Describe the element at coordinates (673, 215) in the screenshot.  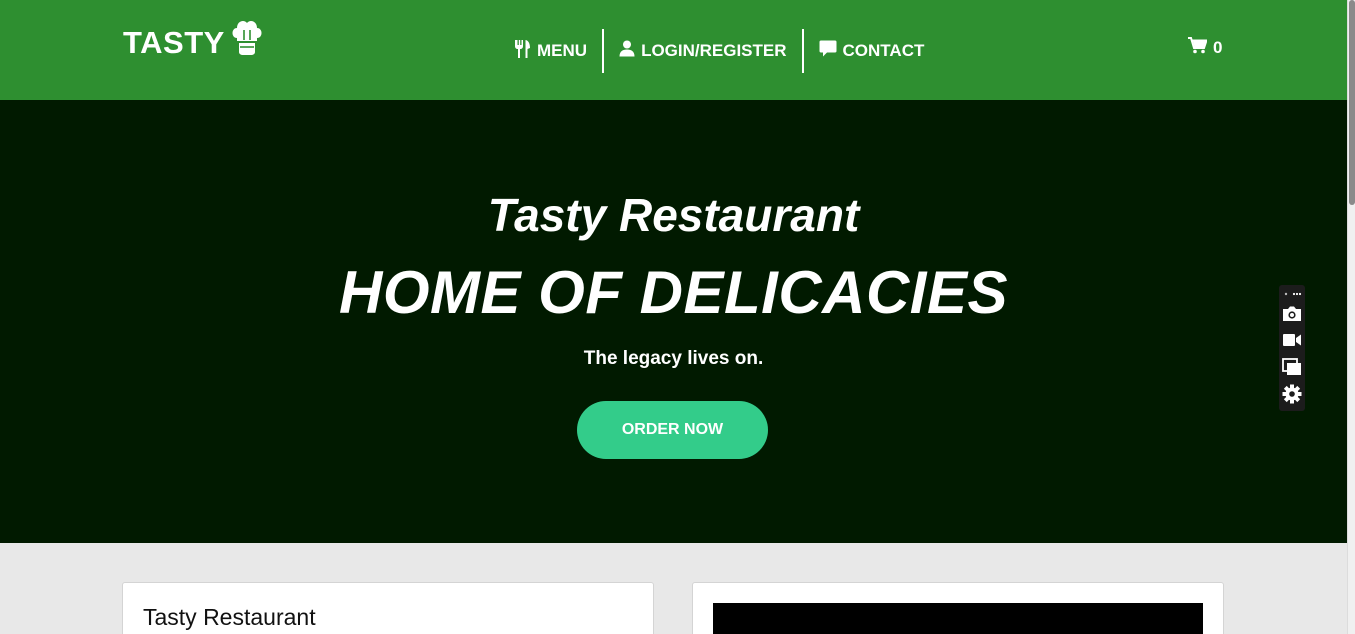
I see `hero-subtitle: Tasty Restaurant` at that location.